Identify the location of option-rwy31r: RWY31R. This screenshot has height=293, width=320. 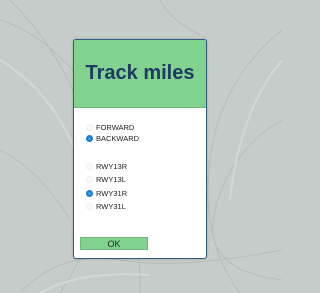
(106, 193).